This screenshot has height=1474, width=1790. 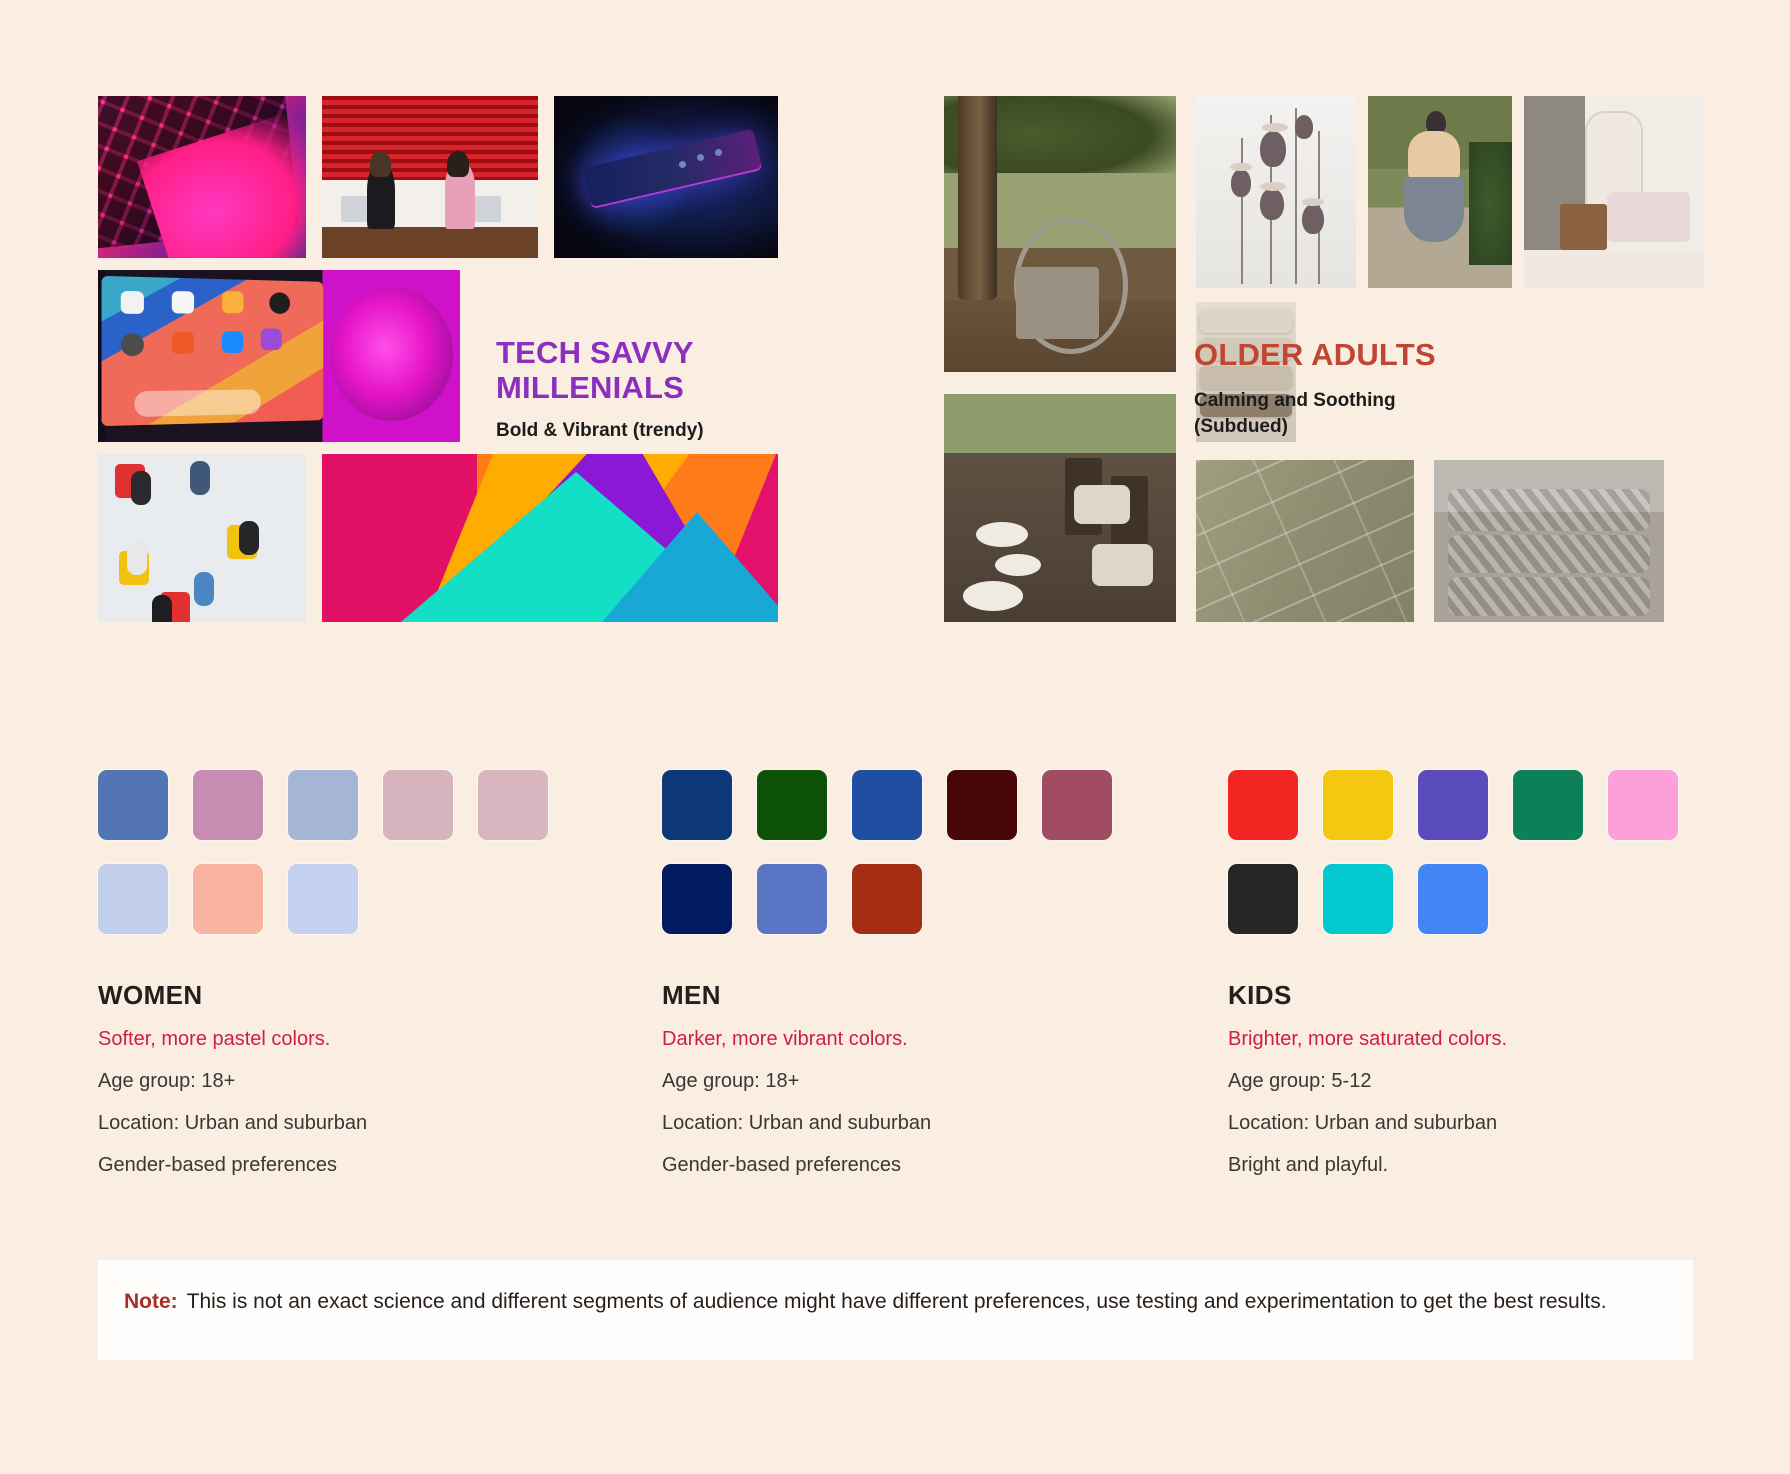 I want to click on segment-title-men: MEN, so click(x=691, y=995).